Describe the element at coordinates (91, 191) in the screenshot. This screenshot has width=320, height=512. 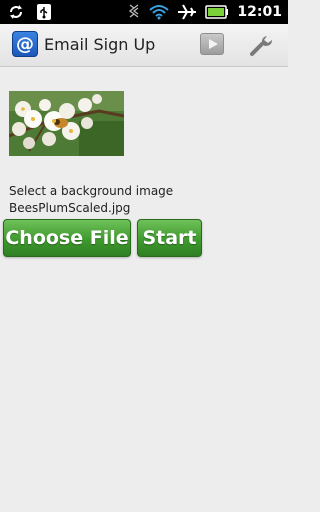
I see `select-image-label: Select a background image` at that location.